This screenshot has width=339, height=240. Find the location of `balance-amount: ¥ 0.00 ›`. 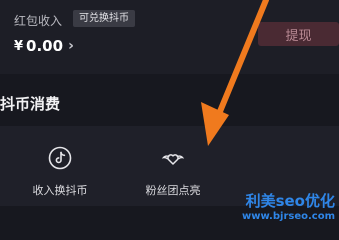

balance-amount: ¥ 0.00 › is located at coordinates (44, 46).